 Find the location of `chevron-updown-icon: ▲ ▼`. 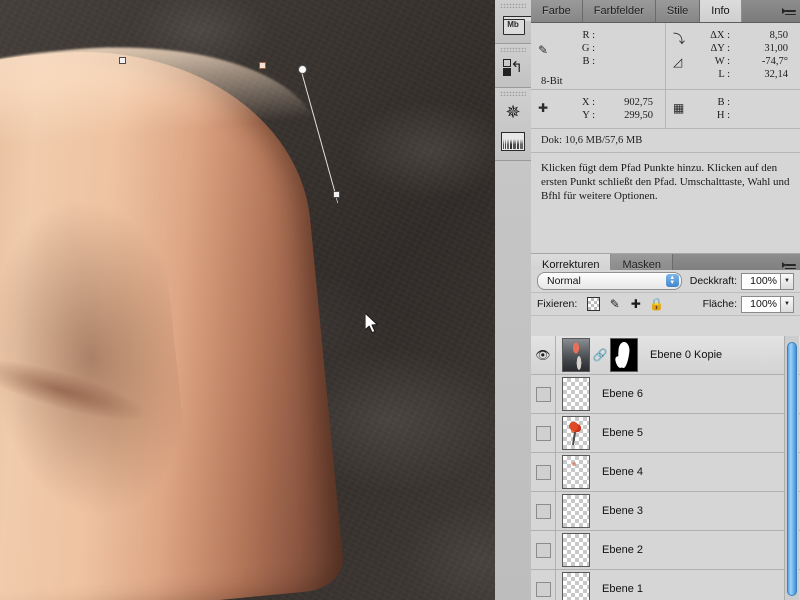

chevron-updown-icon: ▲ ▼ is located at coordinates (672, 280).